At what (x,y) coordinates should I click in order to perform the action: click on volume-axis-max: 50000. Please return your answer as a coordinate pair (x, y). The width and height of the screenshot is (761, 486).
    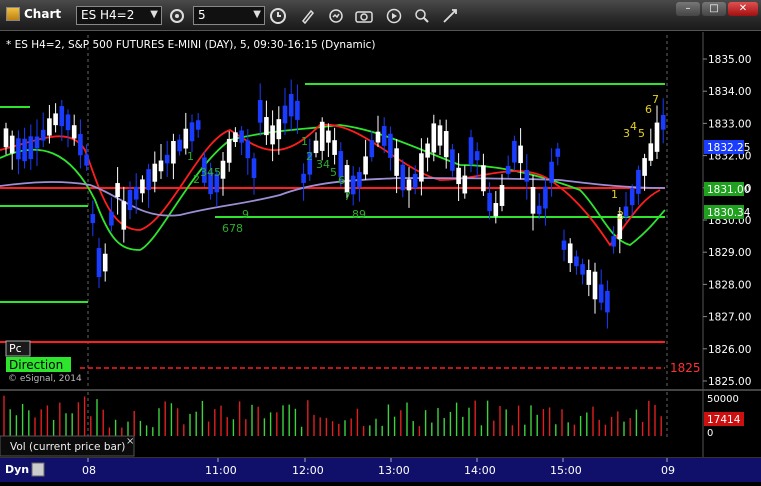
    Looking at the image, I should click on (723, 399).